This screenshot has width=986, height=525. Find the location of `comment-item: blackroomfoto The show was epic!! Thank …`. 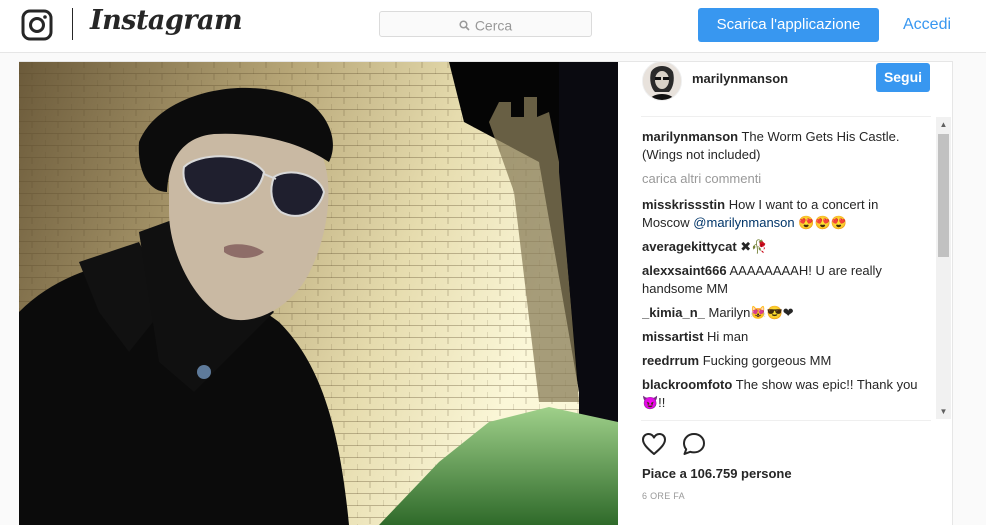

comment-item: blackroomfoto The show was epic!! Thank … is located at coordinates (783, 394).